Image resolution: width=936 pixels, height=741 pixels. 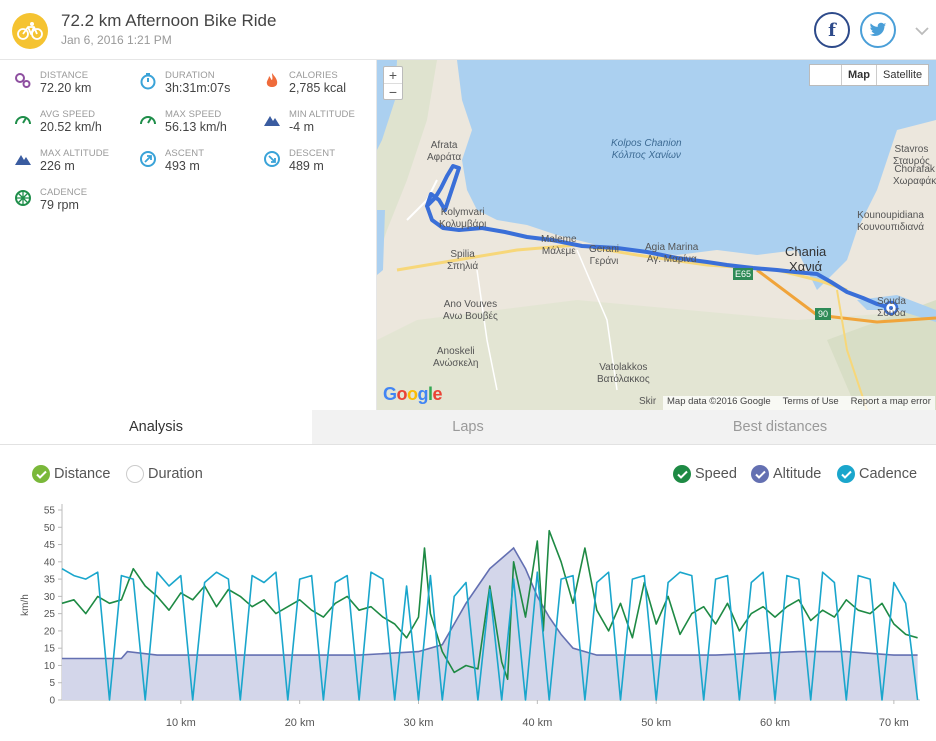 What do you see at coordinates (64, 75) in the screenshot?
I see `stat-label: DISTANCE` at bounding box center [64, 75].